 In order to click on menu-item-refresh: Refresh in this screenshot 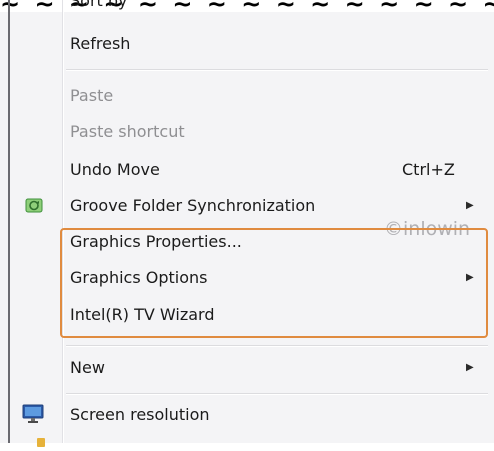, I will do `click(100, 43)`.